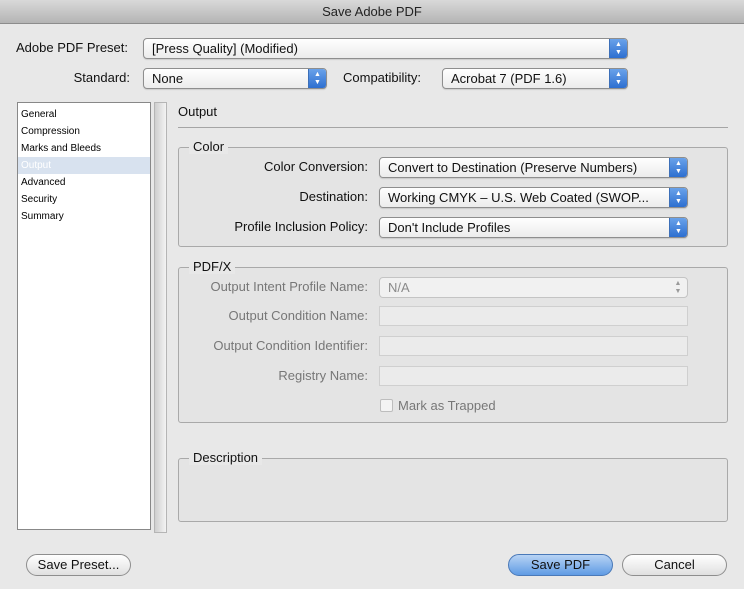 The height and width of the screenshot is (589, 744). What do you see at coordinates (290, 345) in the screenshot?
I see `output-condition-id-label: Output Condition Identifier:` at bounding box center [290, 345].